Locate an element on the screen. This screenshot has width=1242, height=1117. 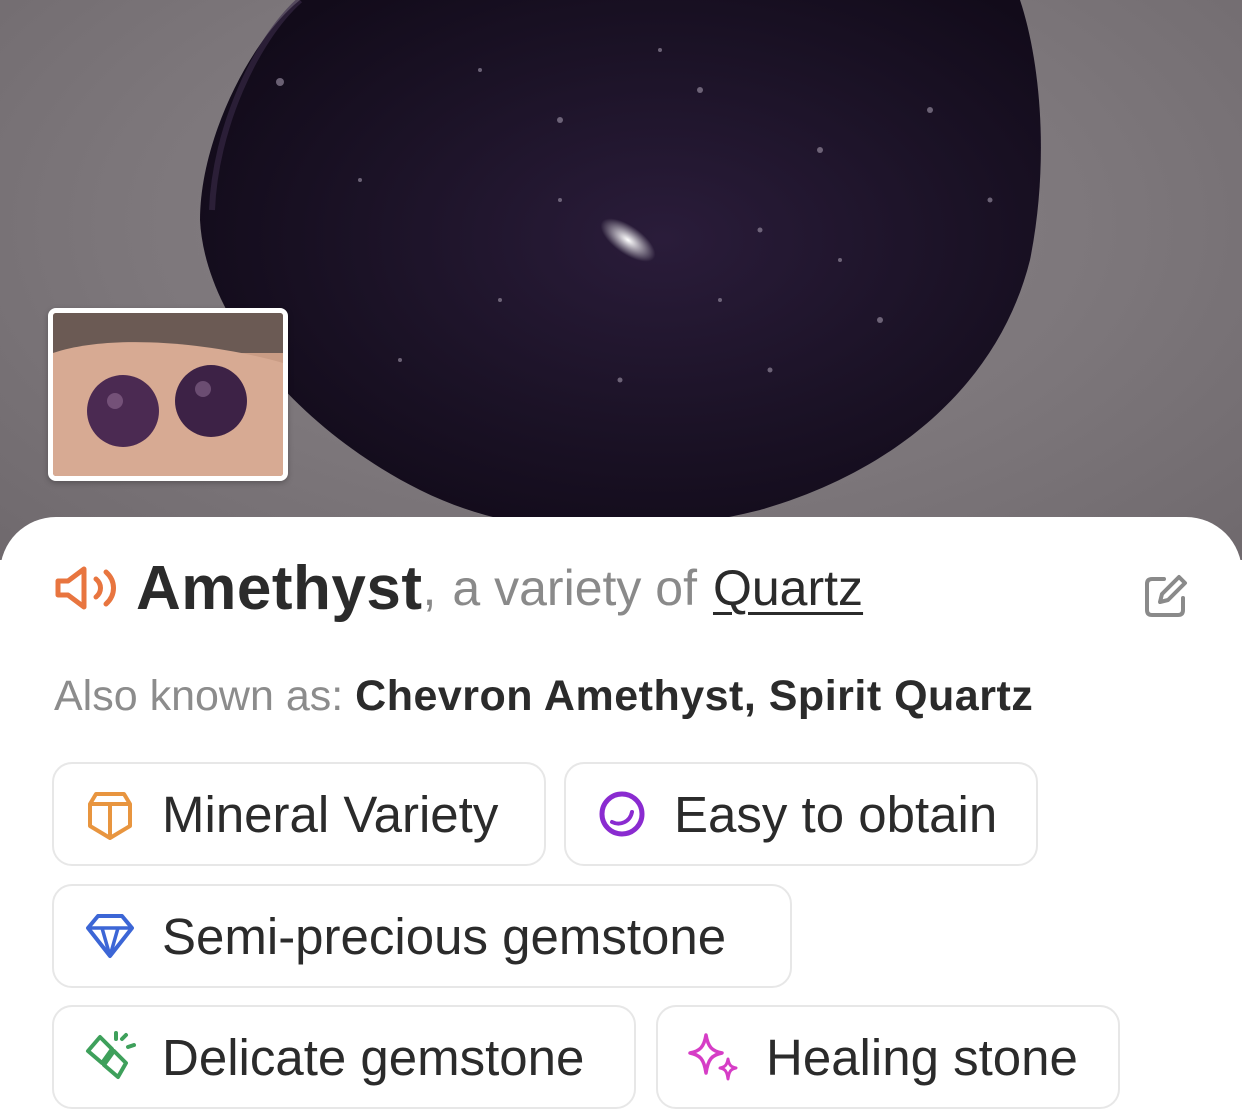
tag-label: Semi-precious gemstone is located at coordinates (444, 936).